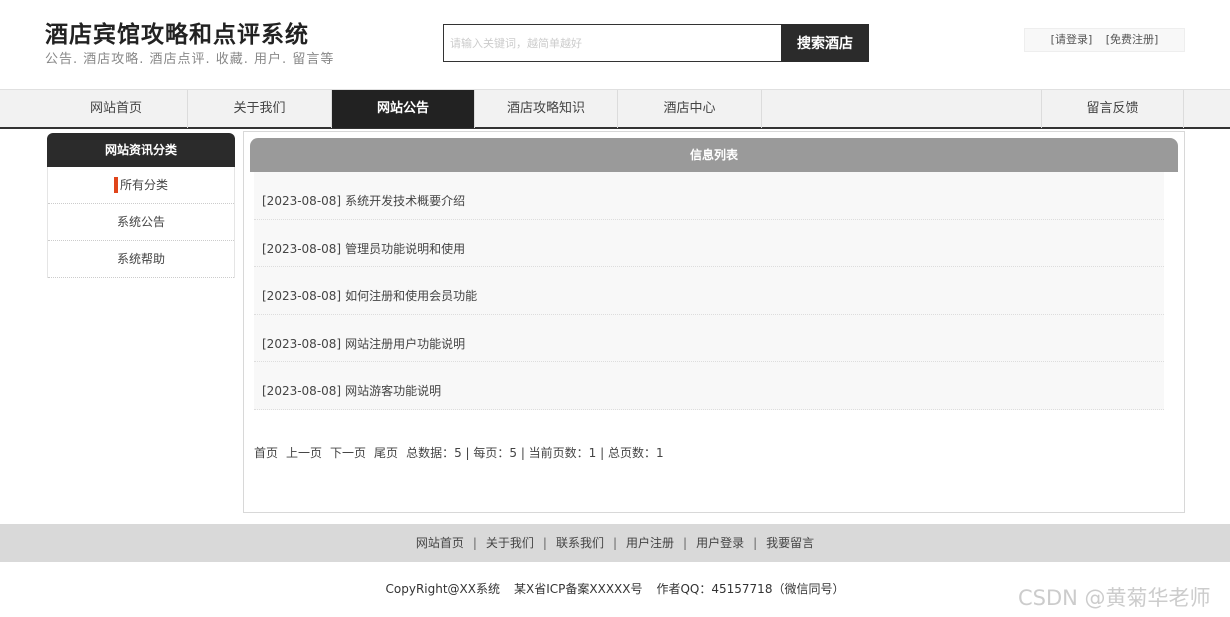 The height and width of the screenshot is (617, 1230). Describe the element at coordinates (393, 391) in the screenshot. I see `item-title: 网站游客功能说明` at that location.